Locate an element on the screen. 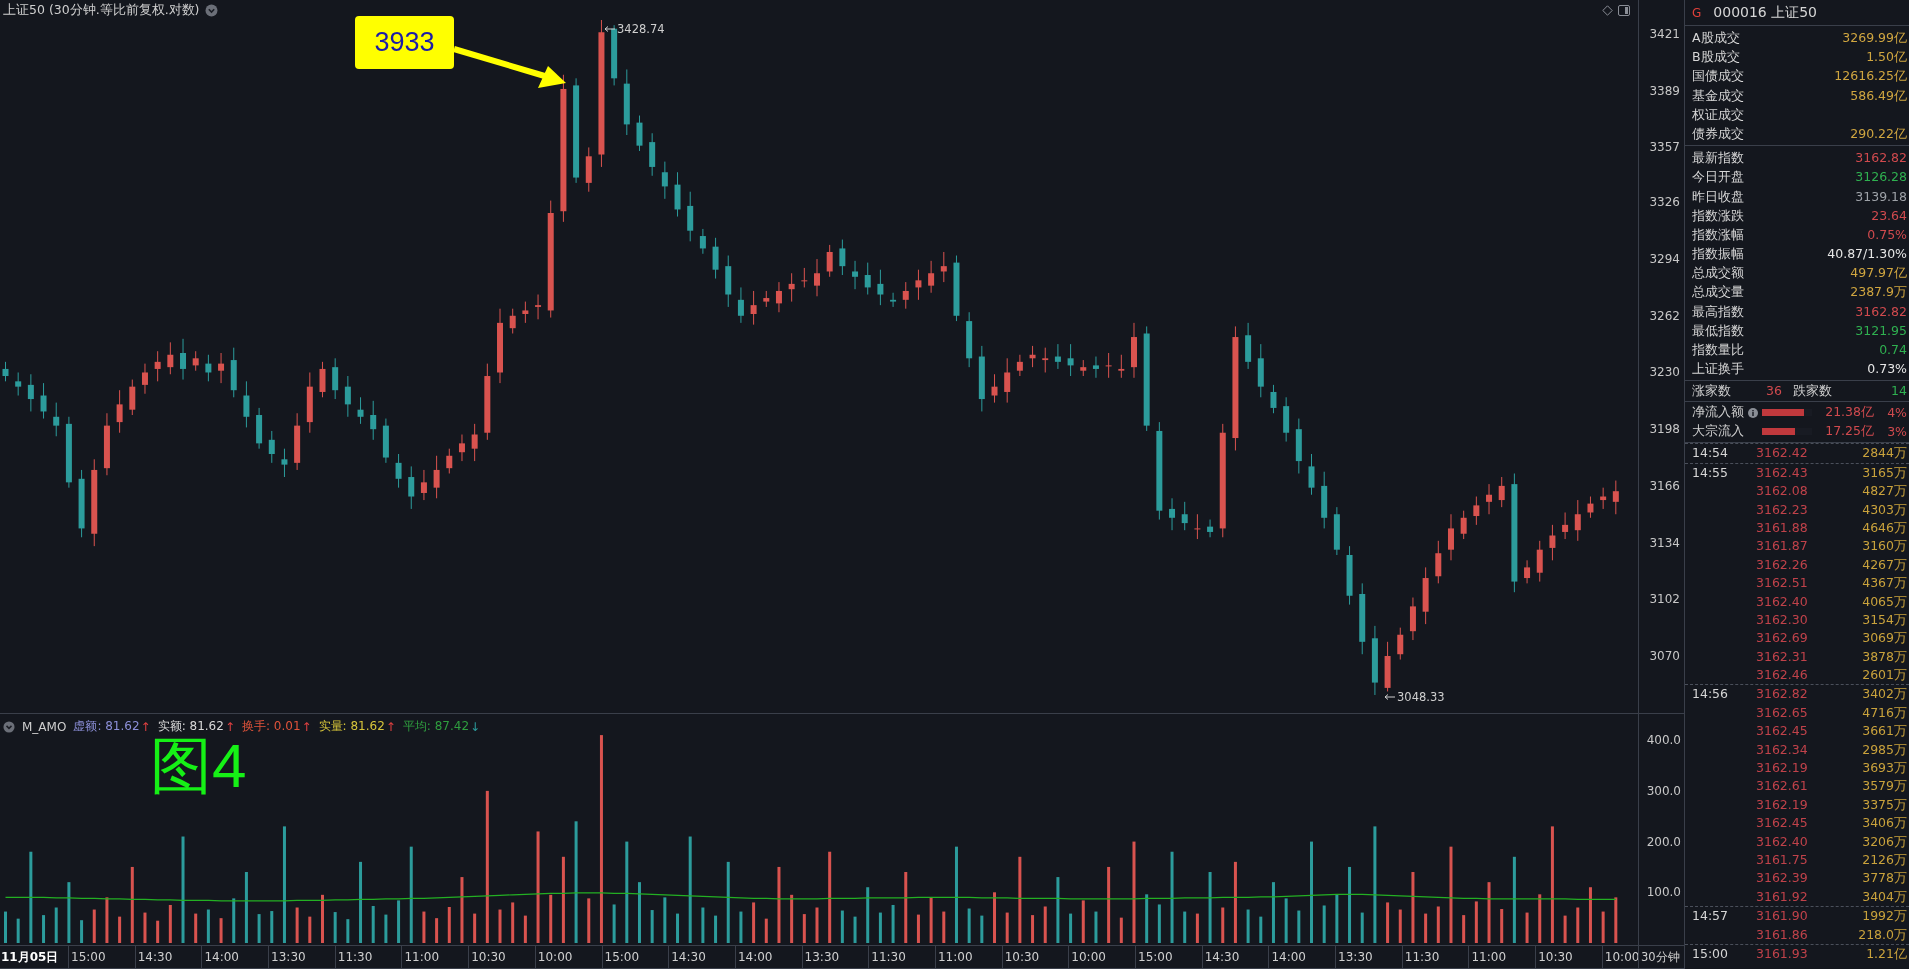 This screenshot has width=1909, height=969. field-value: 4% is located at coordinates (1896, 413).